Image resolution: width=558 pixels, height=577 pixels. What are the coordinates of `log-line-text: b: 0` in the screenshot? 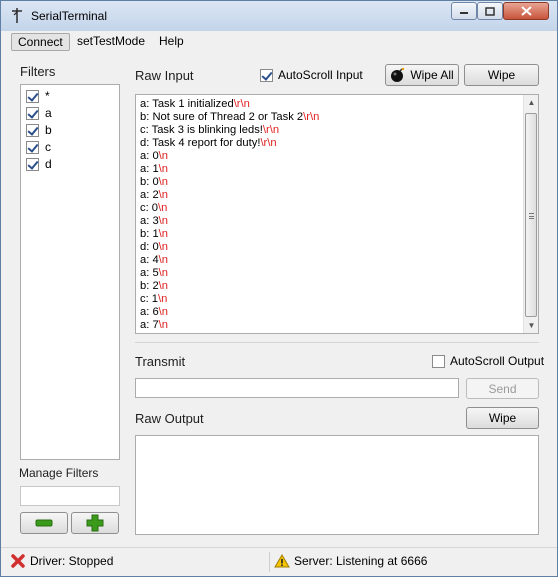 It's located at (149, 182).